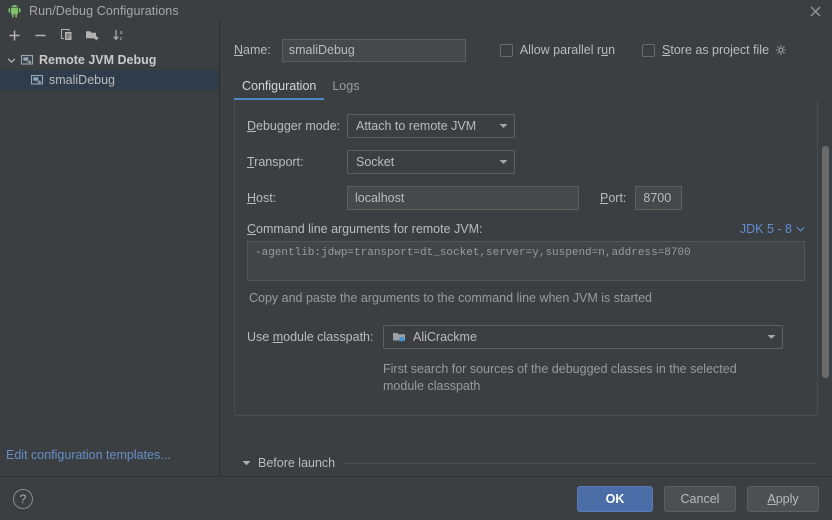  What do you see at coordinates (617, 198) in the screenshot?
I see `port-label-tail: ort:` at bounding box center [617, 198].